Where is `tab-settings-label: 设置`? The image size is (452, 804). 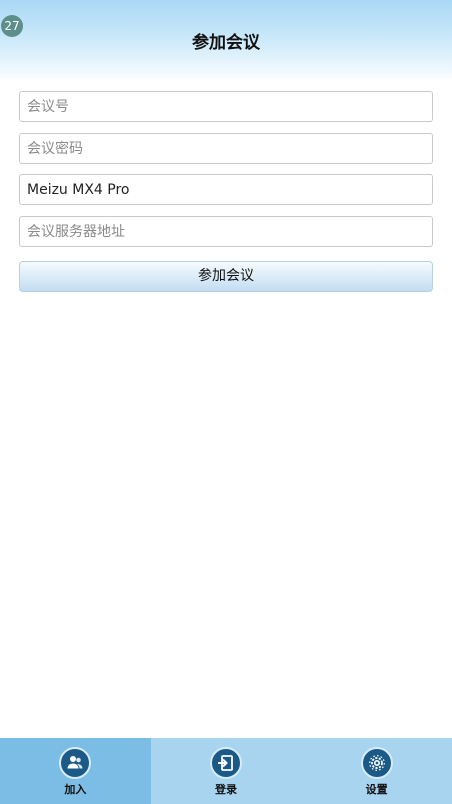 tab-settings-label: 设置 is located at coordinates (376, 789).